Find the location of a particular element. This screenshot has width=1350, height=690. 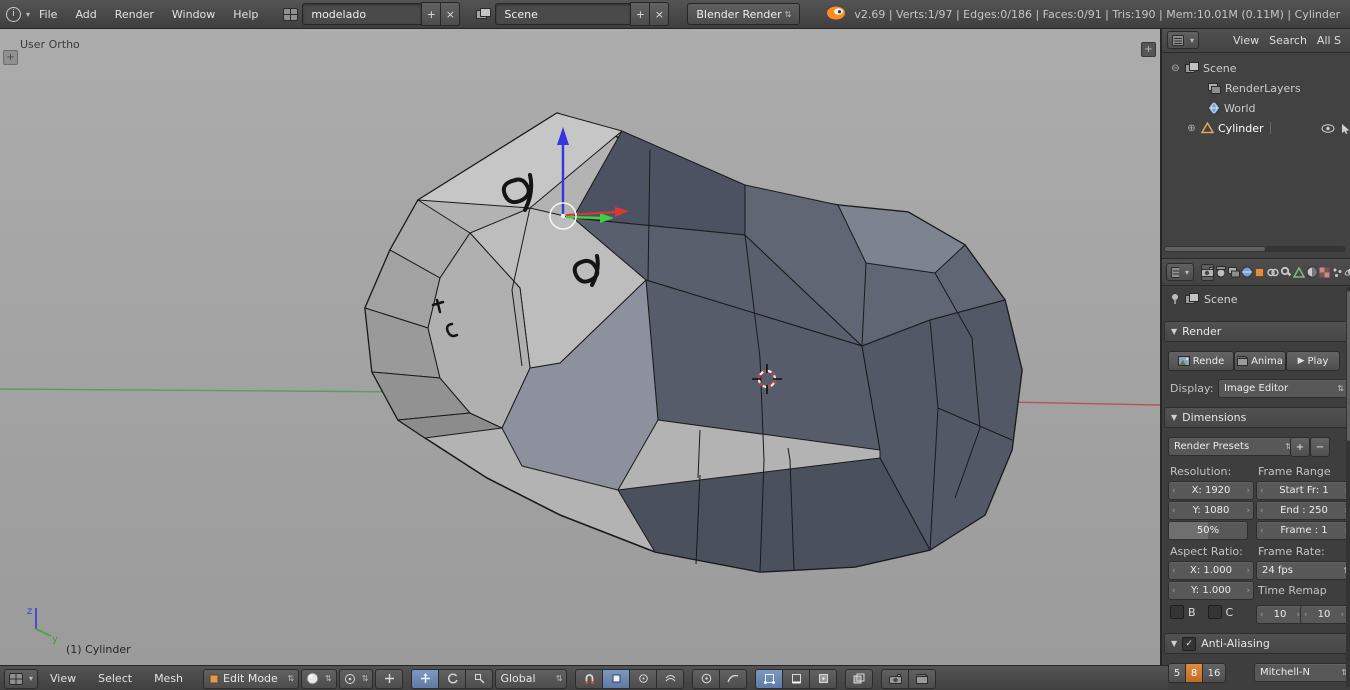

aspect-y-field: Y: 1.000 is located at coordinates (1211, 590).